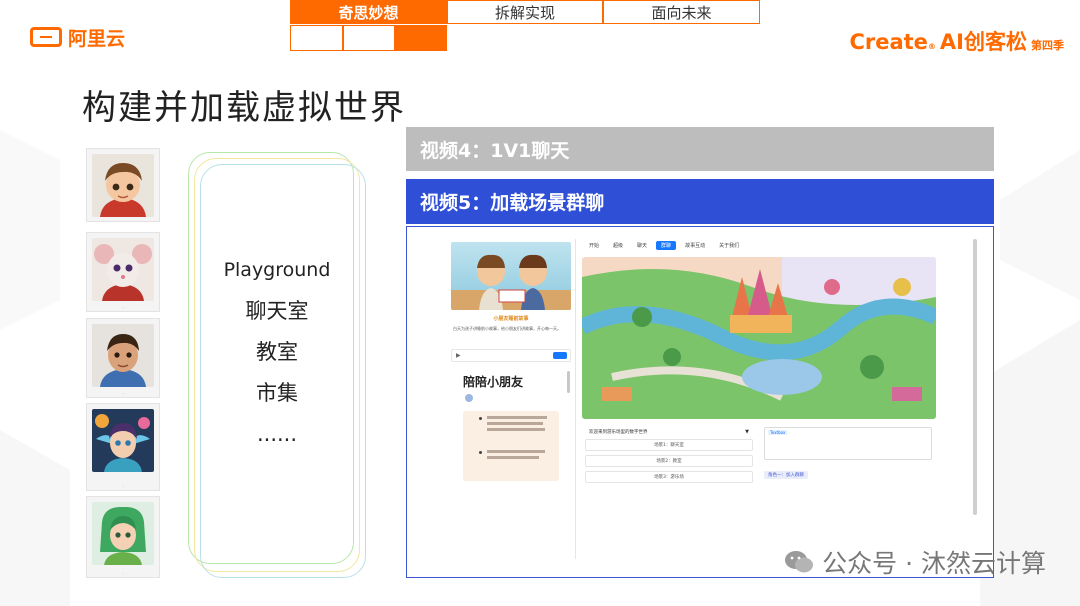 The width and height of the screenshot is (1080, 606). What do you see at coordinates (458, 355) in the screenshot?
I see `play-icon: ▶` at bounding box center [458, 355].